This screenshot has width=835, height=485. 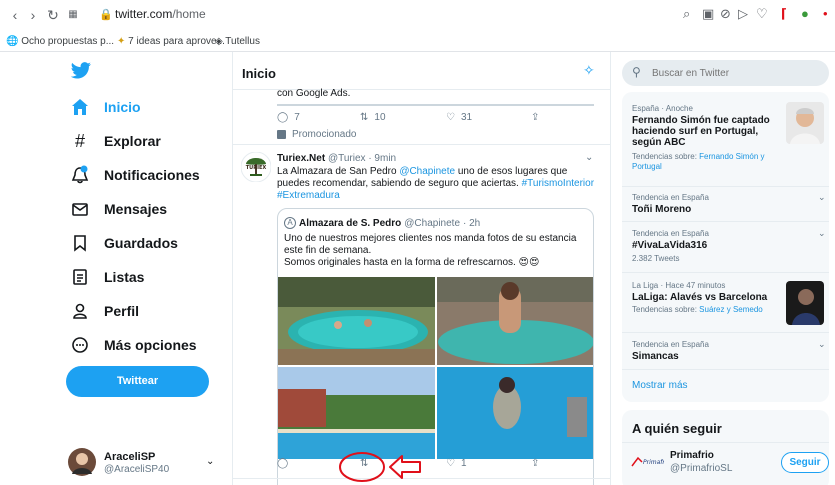 I want to click on search-icon: ⌕, so click(x=686, y=14).